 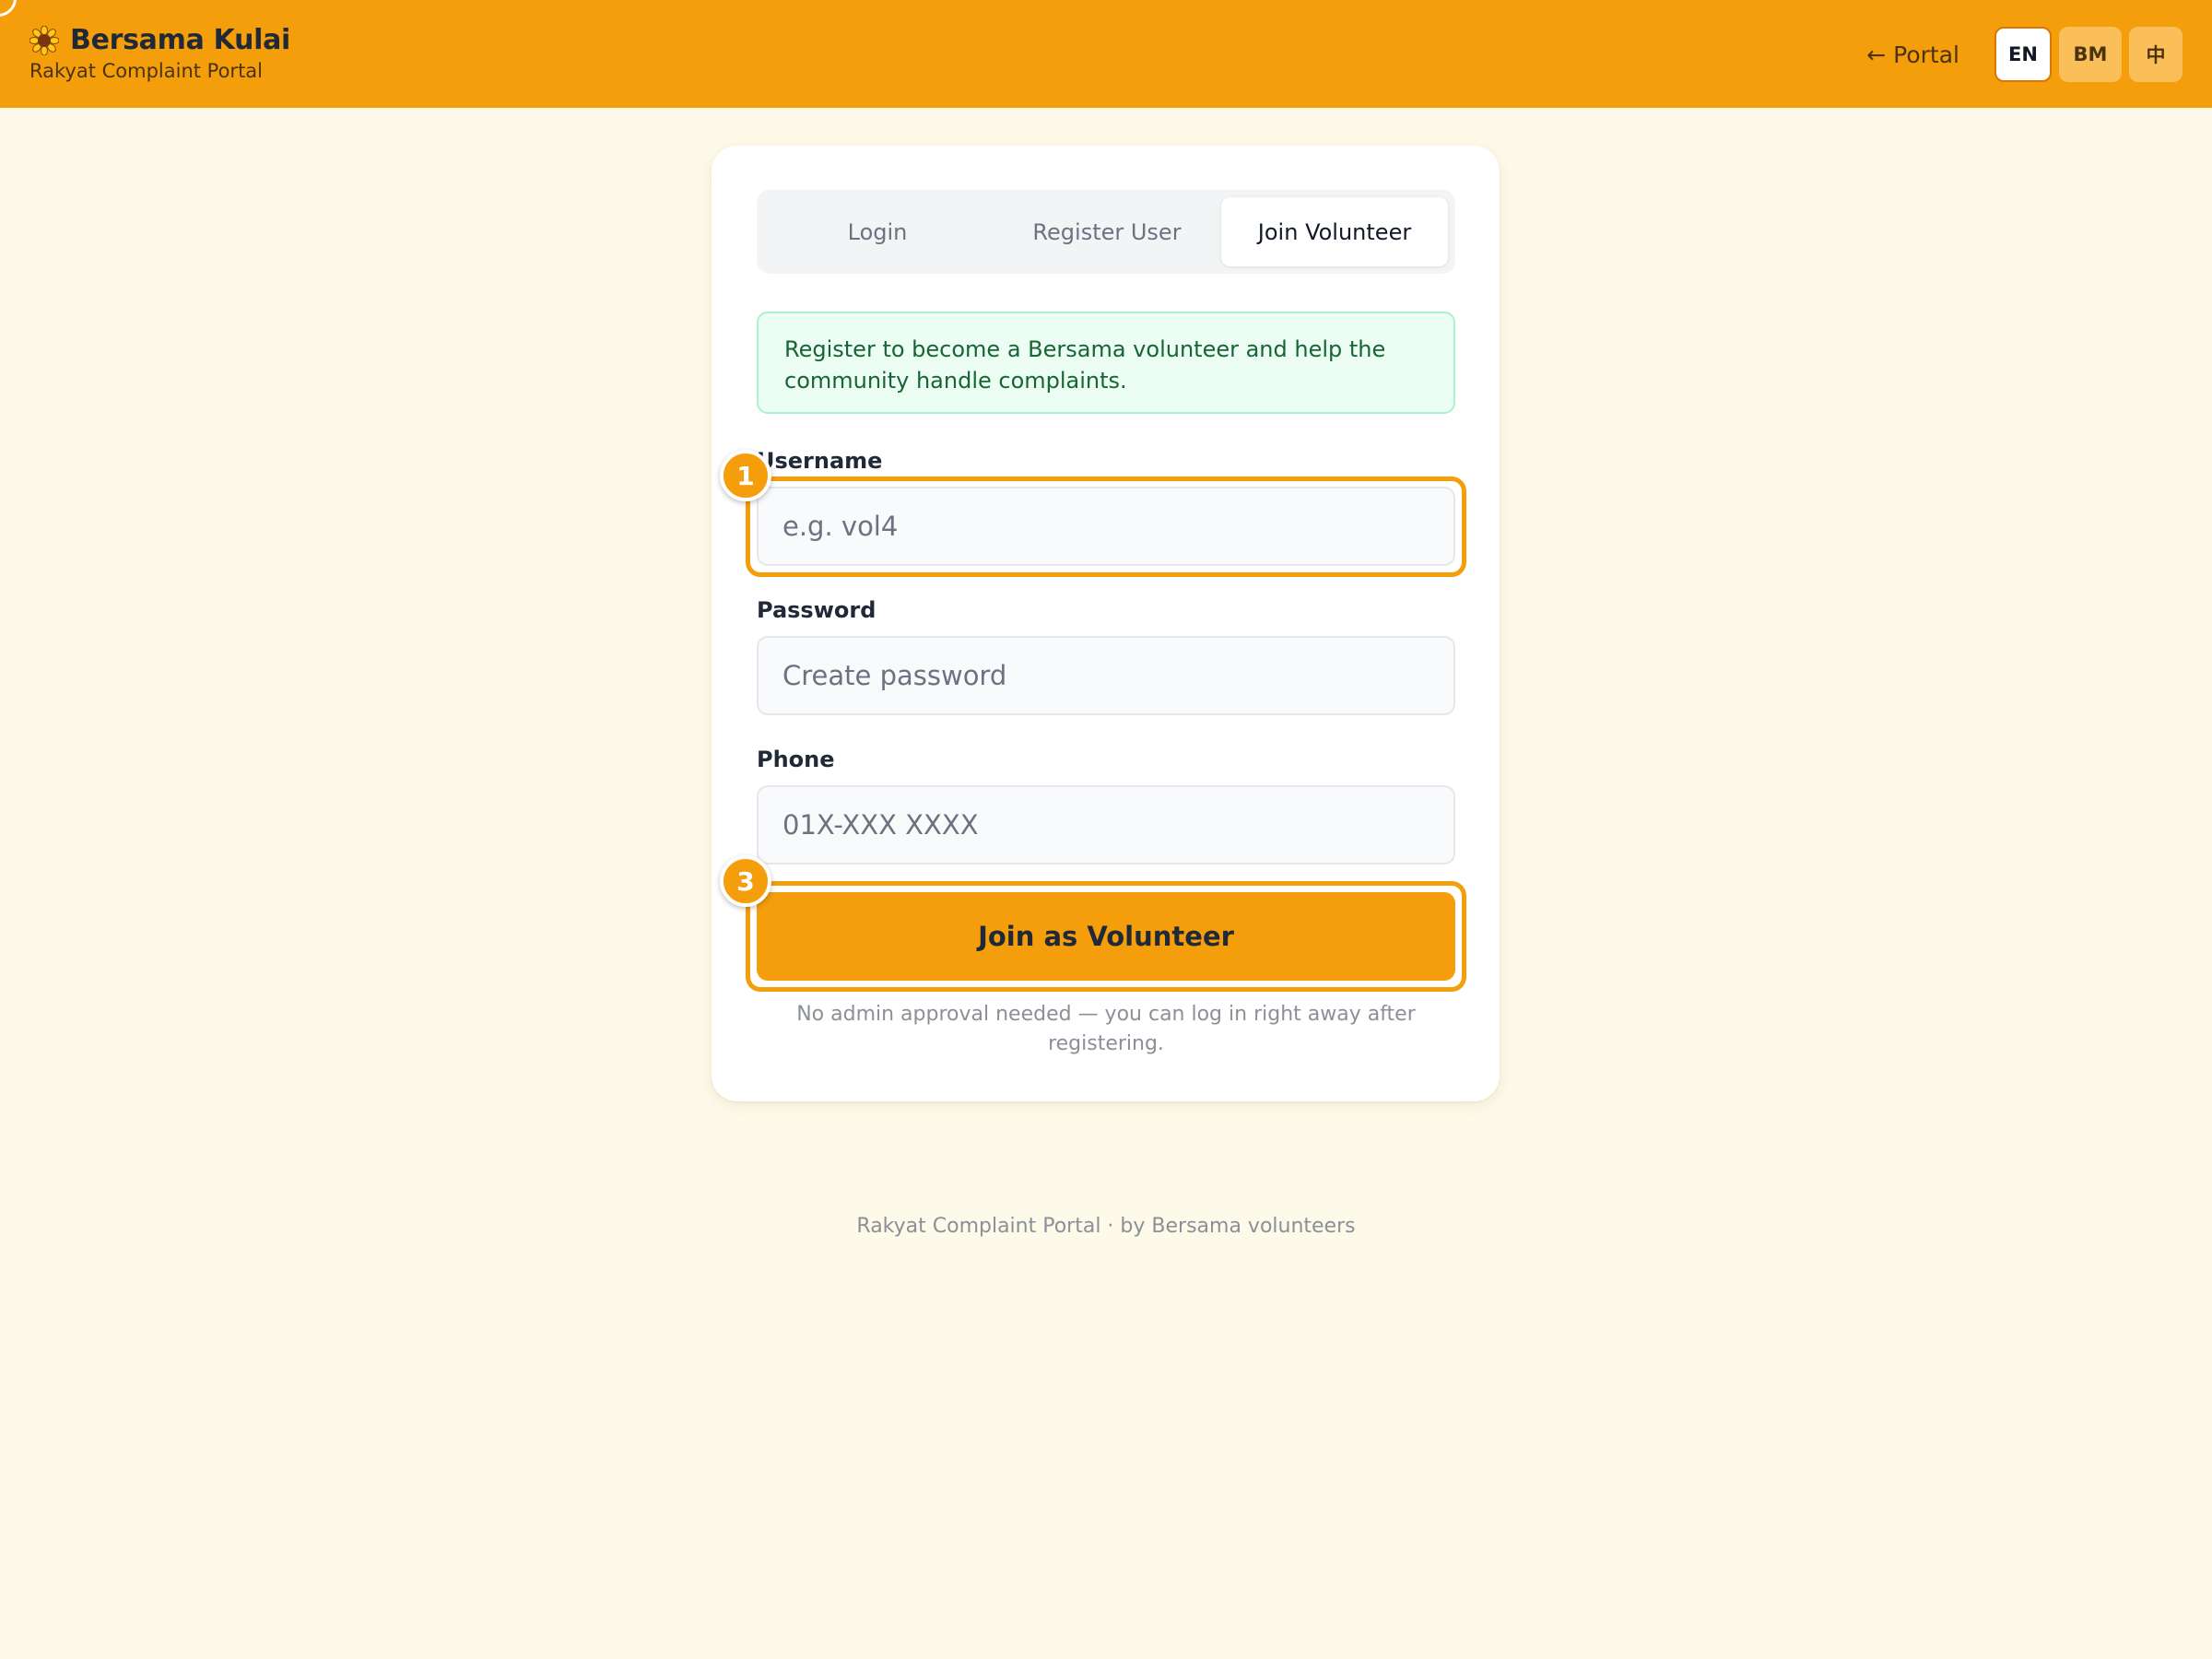 What do you see at coordinates (1334, 231) in the screenshot?
I see `tab-join-volunteer: Join Volunteer` at bounding box center [1334, 231].